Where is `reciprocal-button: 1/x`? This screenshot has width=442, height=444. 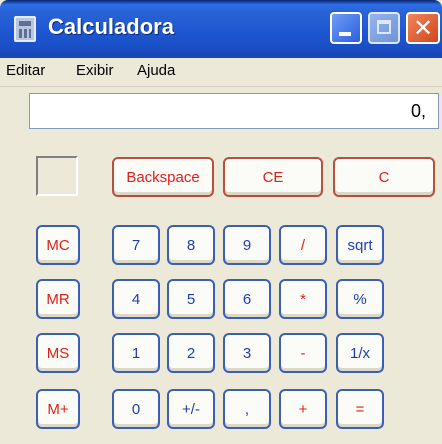
reciprocal-button: 1/x is located at coordinates (360, 353).